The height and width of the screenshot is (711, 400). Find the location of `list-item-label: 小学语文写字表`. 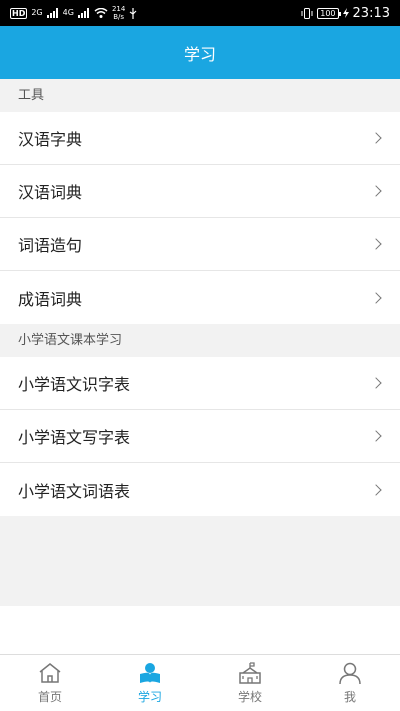

list-item-label: 小学语文写字表 is located at coordinates (74, 437).